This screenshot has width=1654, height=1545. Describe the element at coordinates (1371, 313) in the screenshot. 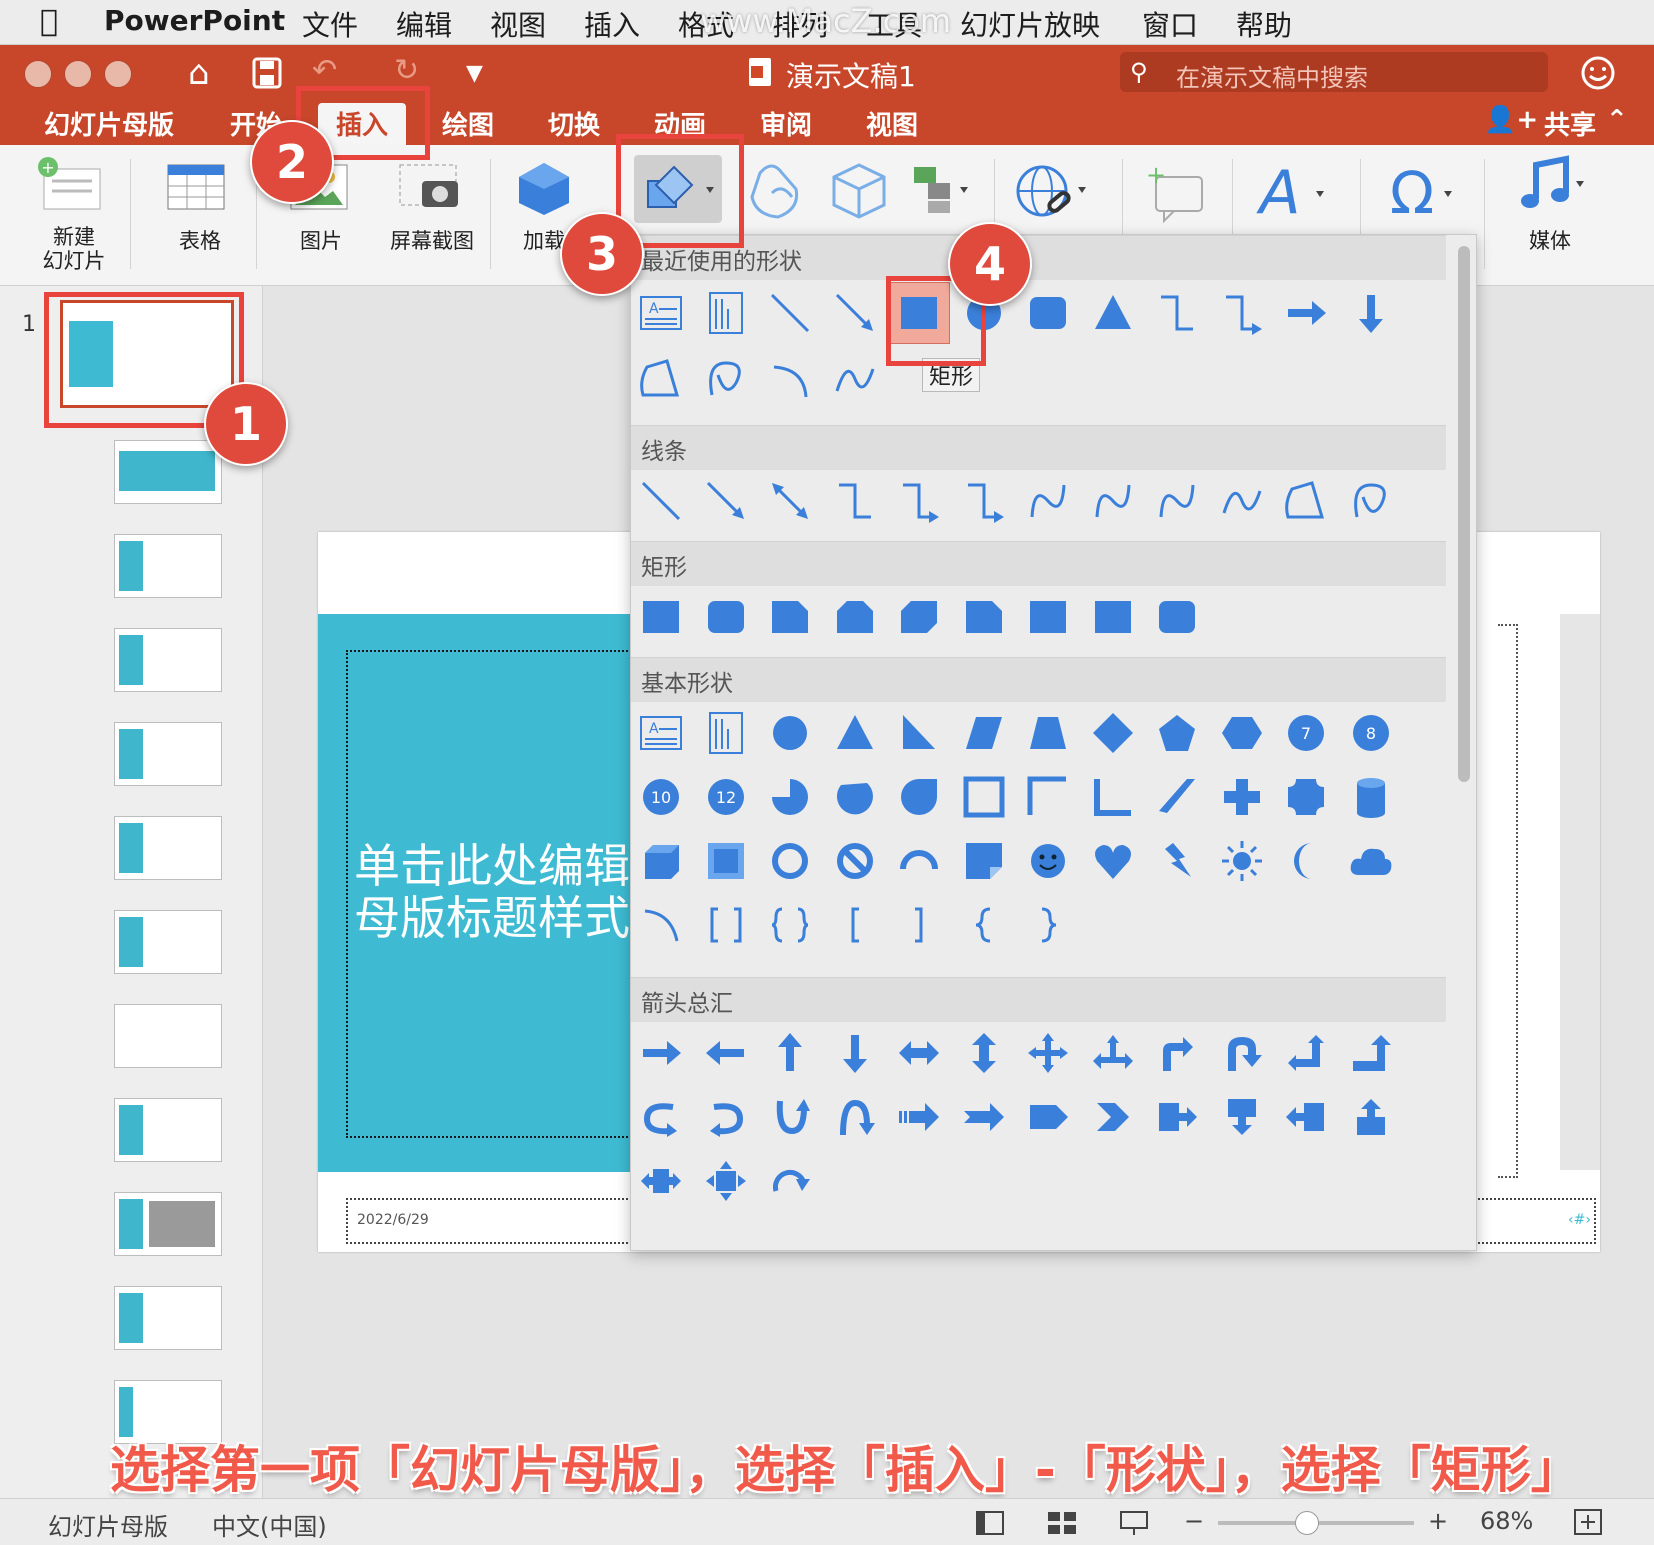

I see `shape-down-arrow` at that location.